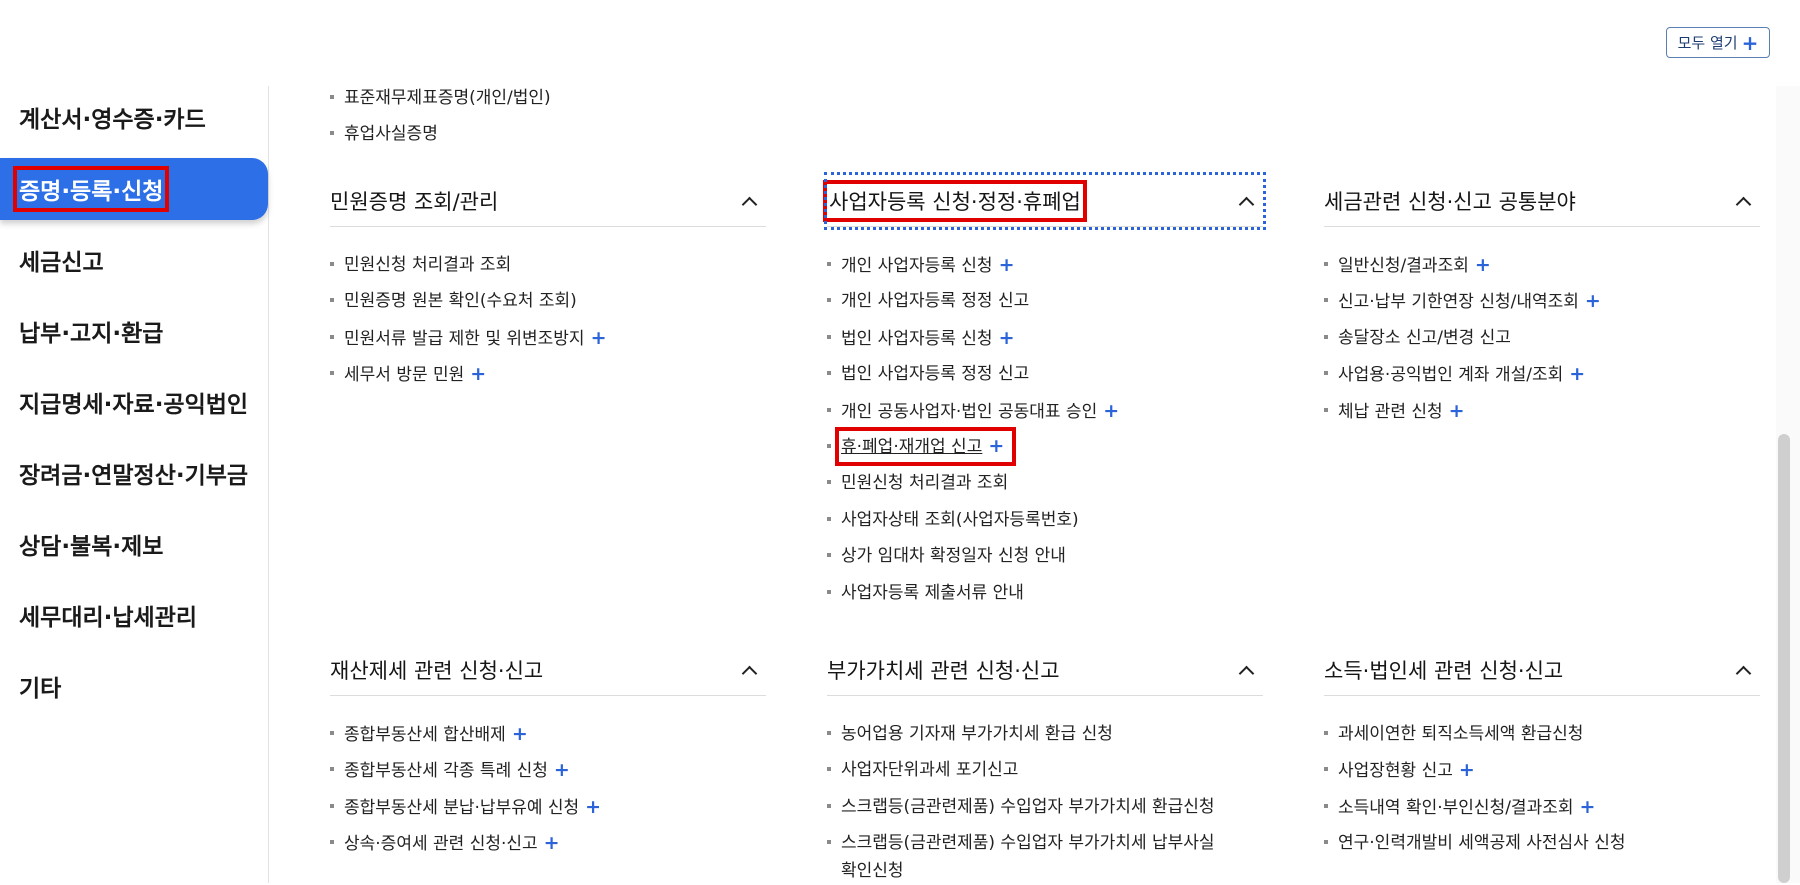  What do you see at coordinates (1045, 520) in the screenshot?
I see `list-item: 사업자상태 조회(사업자등록번호)` at bounding box center [1045, 520].